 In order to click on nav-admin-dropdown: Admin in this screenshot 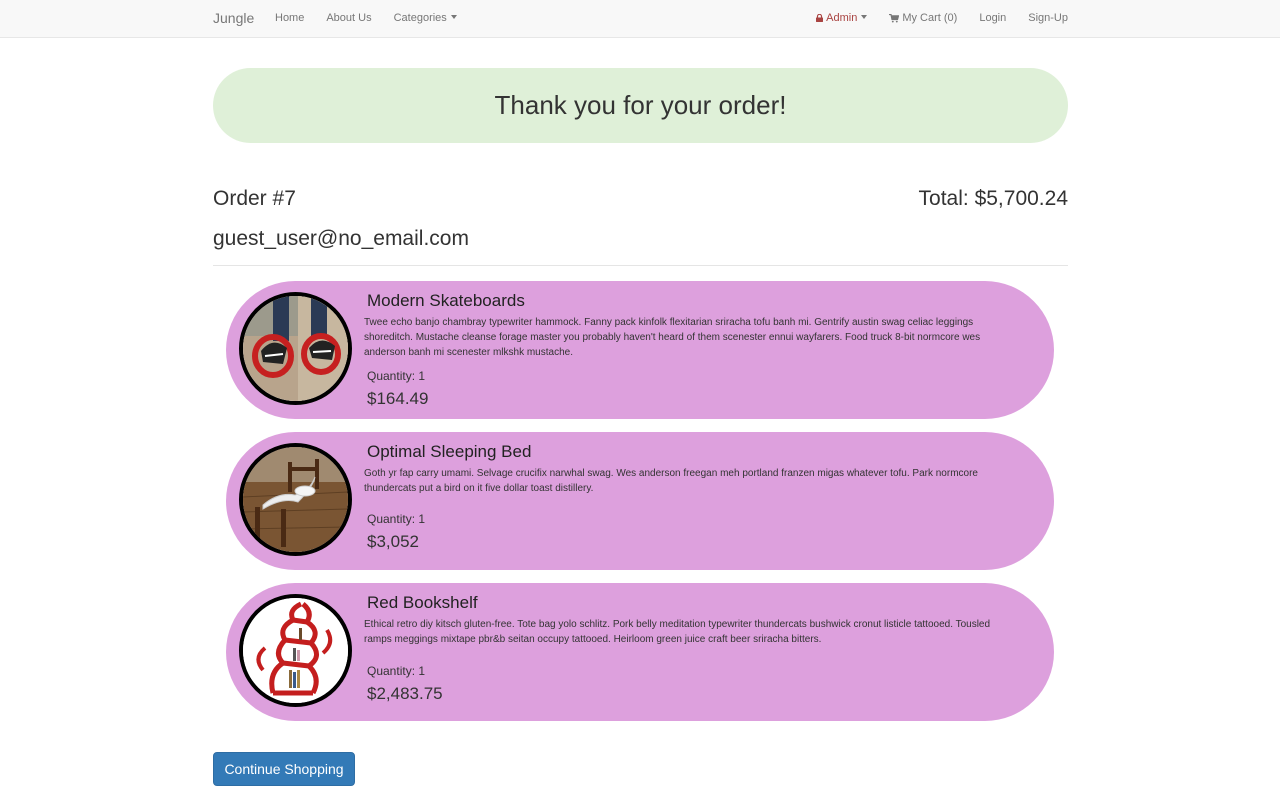, I will do `click(842, 18)`.